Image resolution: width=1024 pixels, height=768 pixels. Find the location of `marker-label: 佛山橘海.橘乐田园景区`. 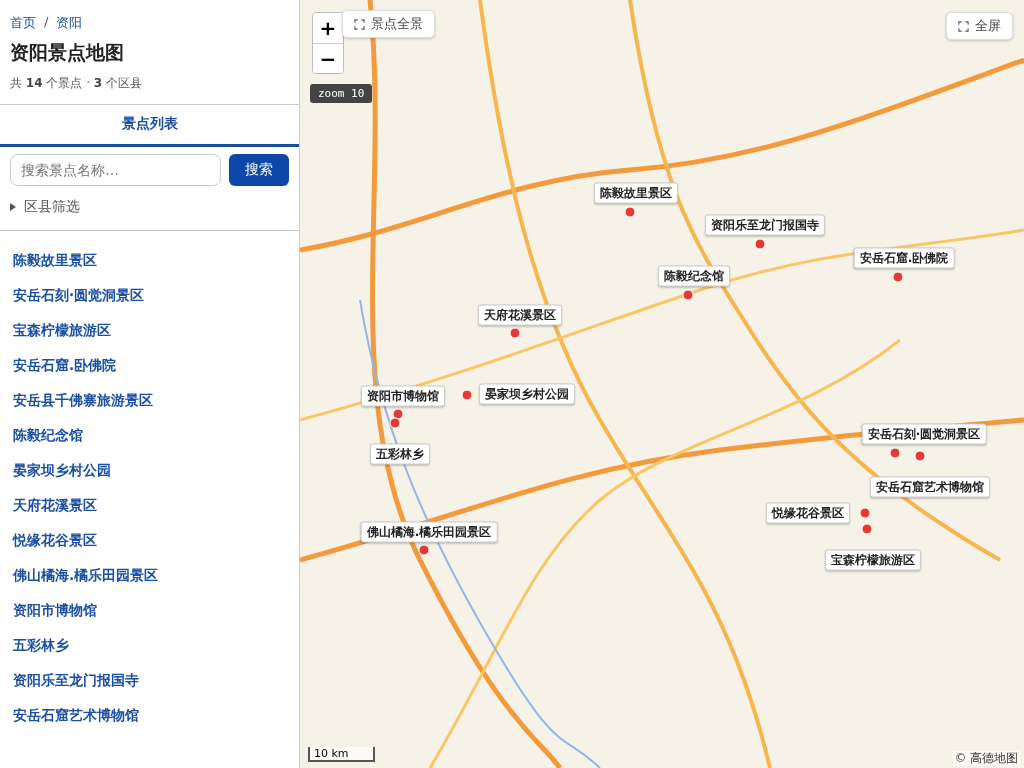

marker-label: 佛山橘海.橘乐田园景区 is located at coordinates (429, 532).